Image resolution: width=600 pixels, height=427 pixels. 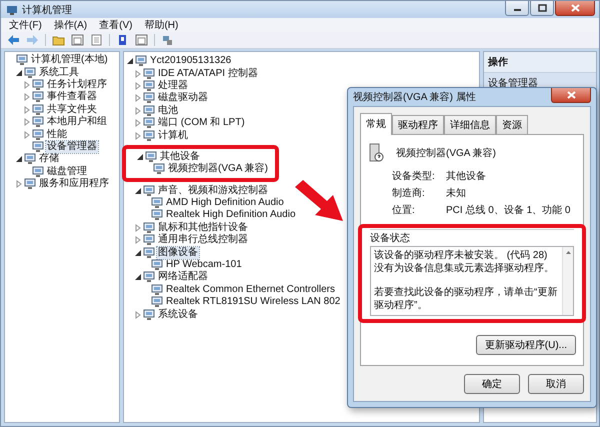 I want to click on tree-item: 通用串行总线控制器, so click(x=203, y=240).